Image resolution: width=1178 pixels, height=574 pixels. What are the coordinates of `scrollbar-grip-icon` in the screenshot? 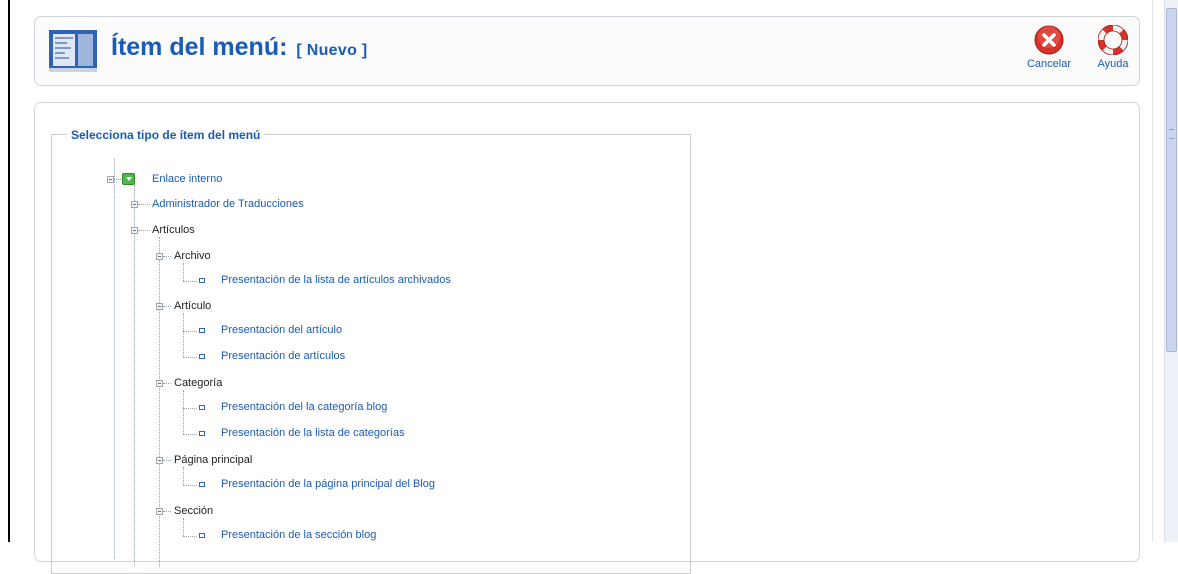 It's located at (1171, 134).